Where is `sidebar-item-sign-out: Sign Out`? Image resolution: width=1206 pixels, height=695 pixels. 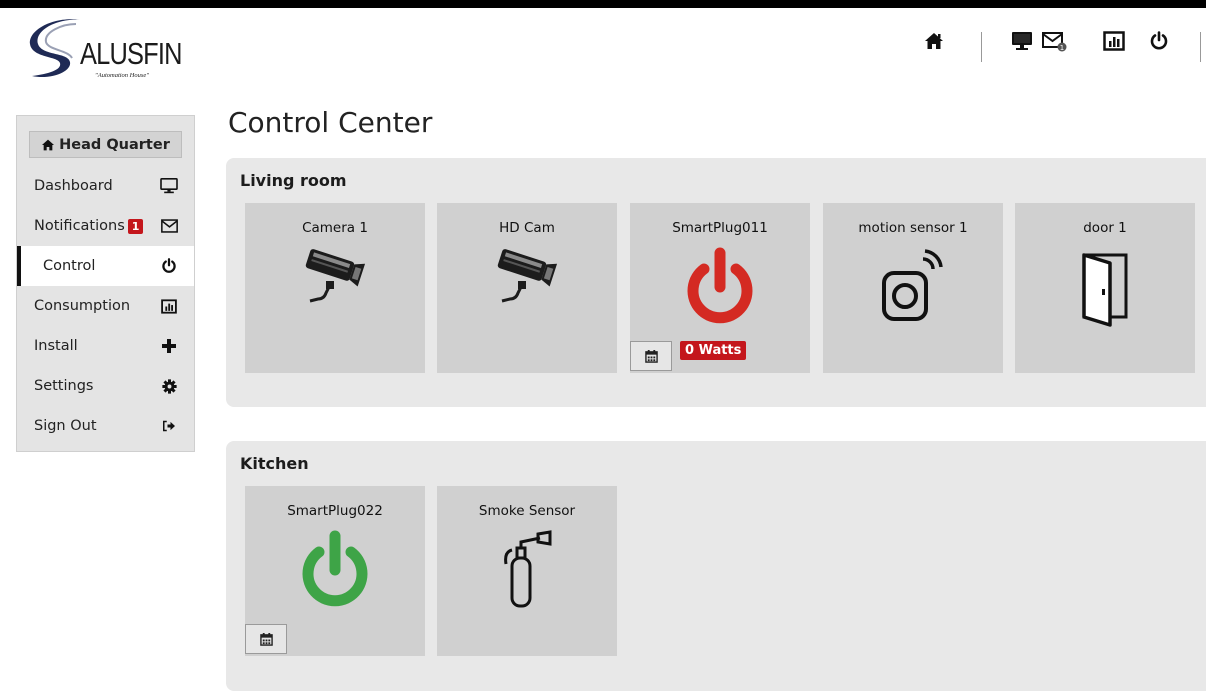
sidebar-item-sign-out: Sign Out is located at coordinates (105, 426).